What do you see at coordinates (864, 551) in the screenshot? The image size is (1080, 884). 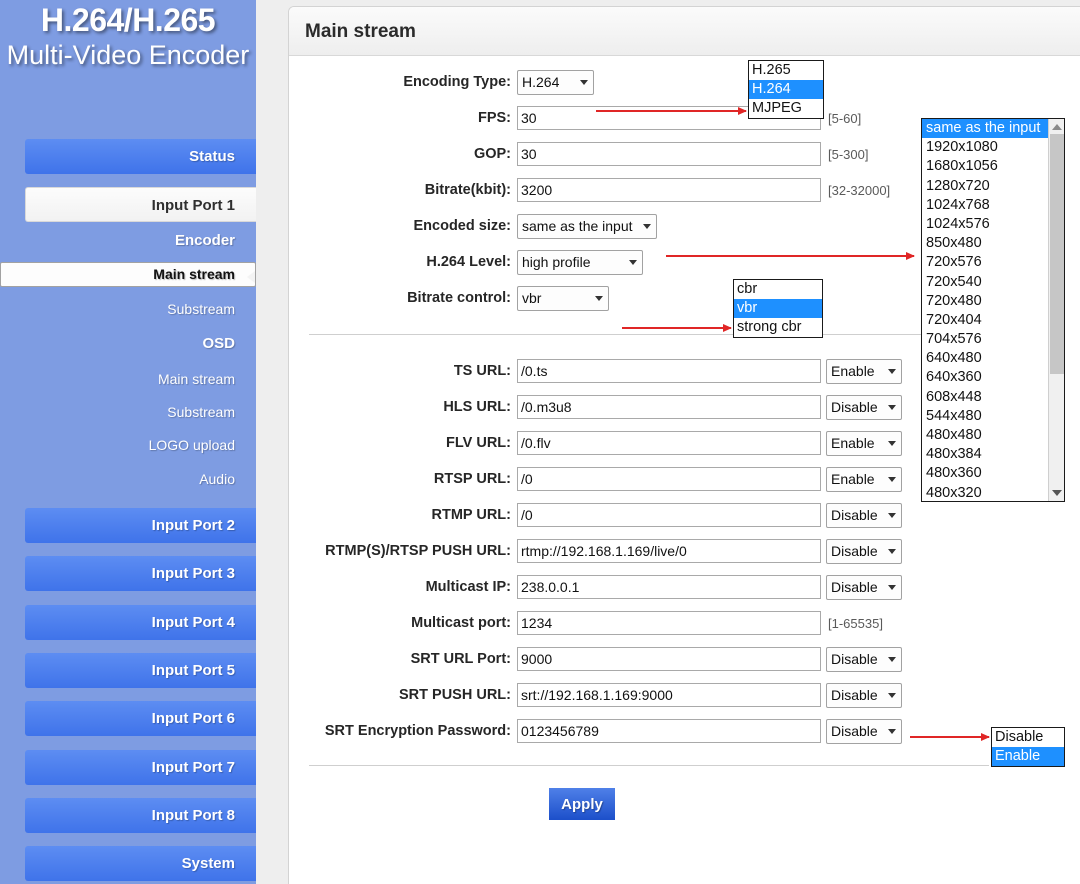 I see `rtmp-push-url-state-select: Disable` at bounding box center [864, 551].